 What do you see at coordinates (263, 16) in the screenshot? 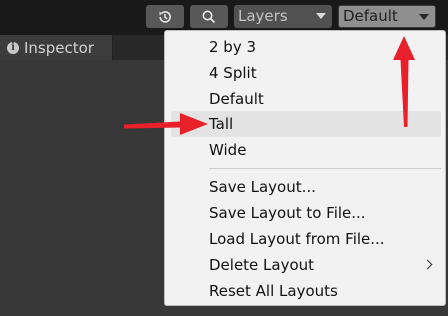
I see `layers-dropdown-label: Layers` at bounding box center [263, 16].